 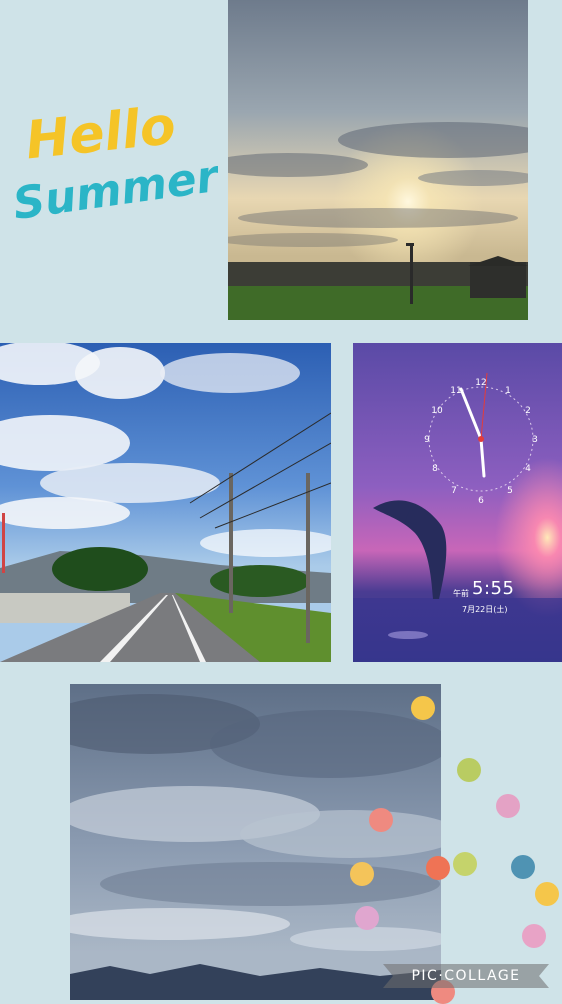 What do you see at coordinates (427, 440) in the screenshot?
I see `svg-text: 9` at bounding box center [427, 440].